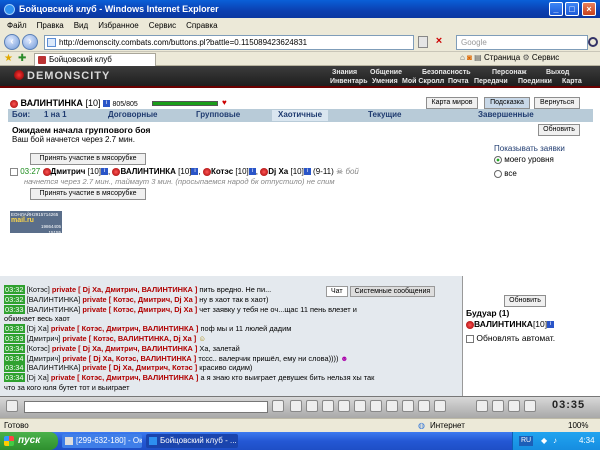 The image size is (600, 450). What do you see at coordinates (498, 406) in the screenshot?
I see `friends-icon` at bounding box center [498, 406].